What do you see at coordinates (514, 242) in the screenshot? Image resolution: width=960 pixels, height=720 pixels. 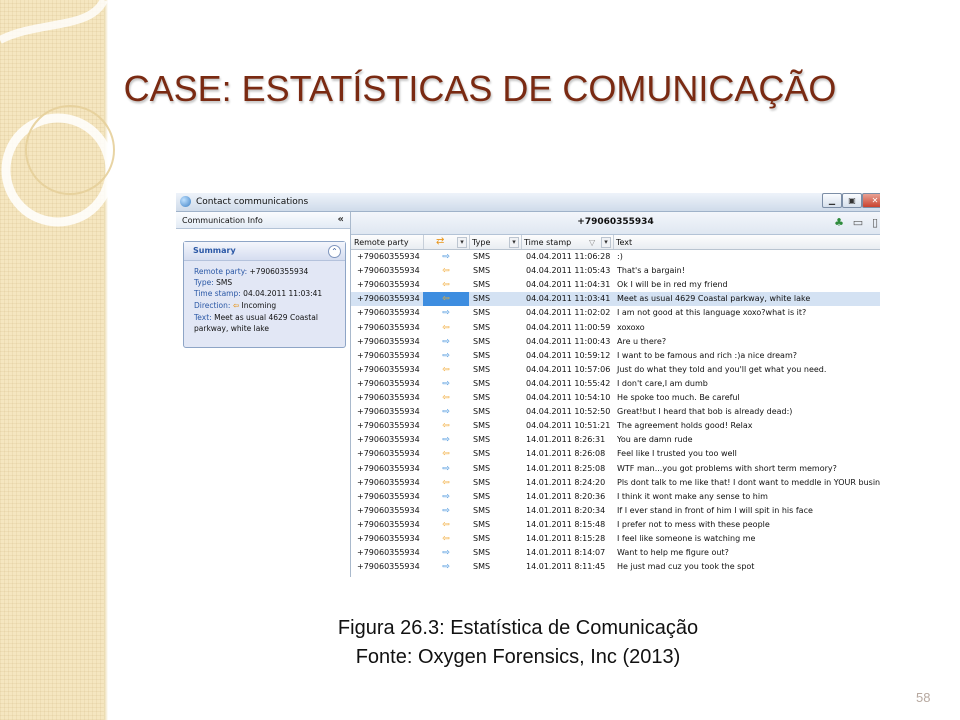 I see `type-filter-dropdown: ▾` at bounding box center [514, 242].